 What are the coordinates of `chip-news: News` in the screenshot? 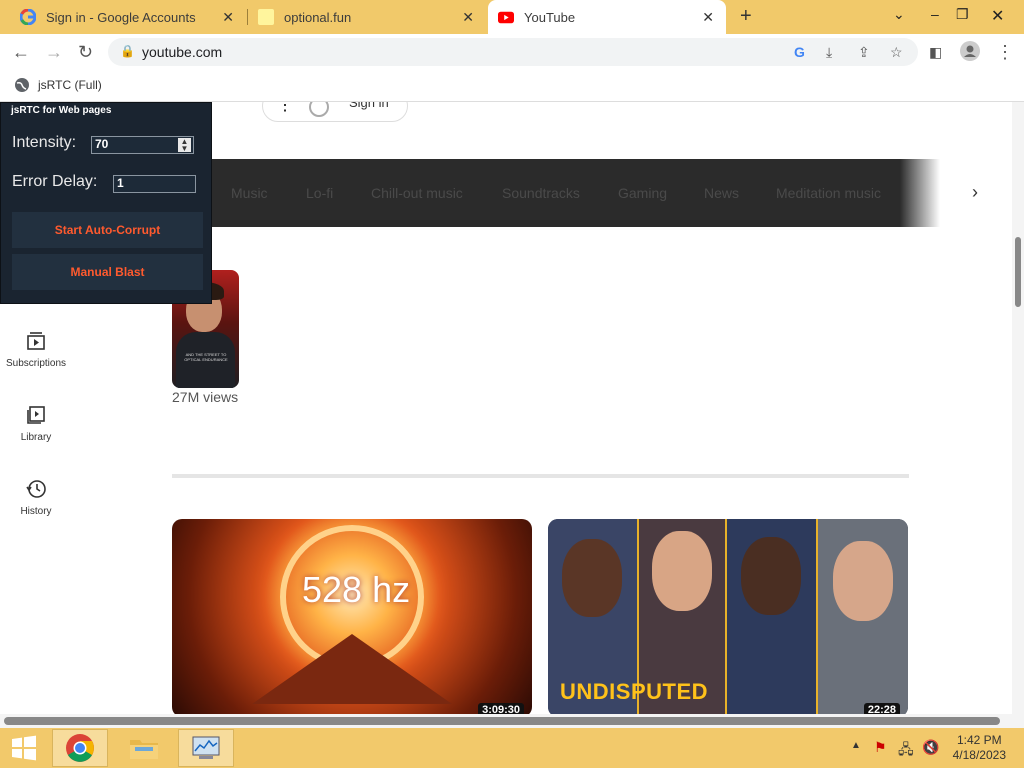 It's located at (721, 193).